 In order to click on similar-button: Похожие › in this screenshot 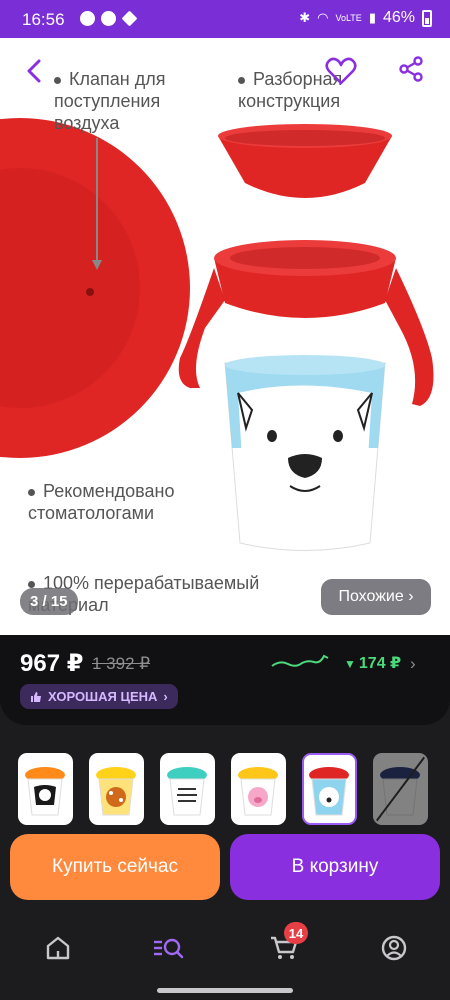, I will do `click(376, 597)`.